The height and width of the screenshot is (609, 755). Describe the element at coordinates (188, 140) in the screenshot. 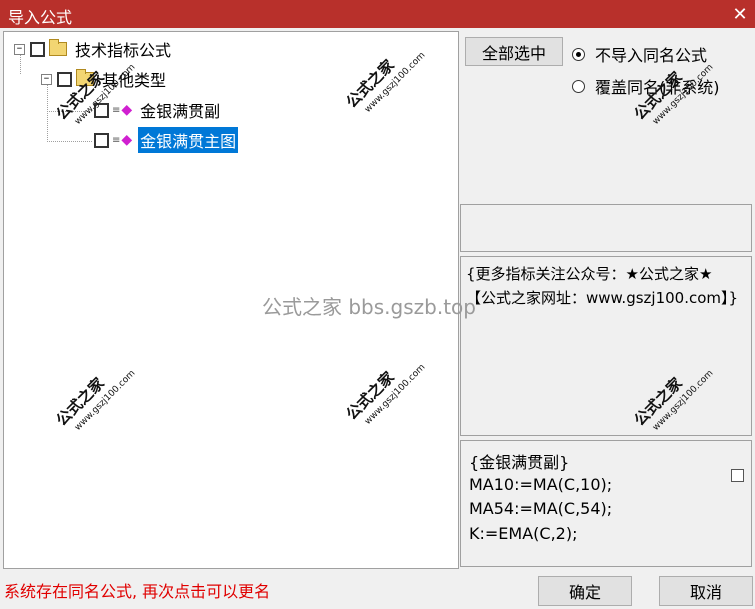

I see `tree-node-label-selected: 金银满贯主图` at that location.